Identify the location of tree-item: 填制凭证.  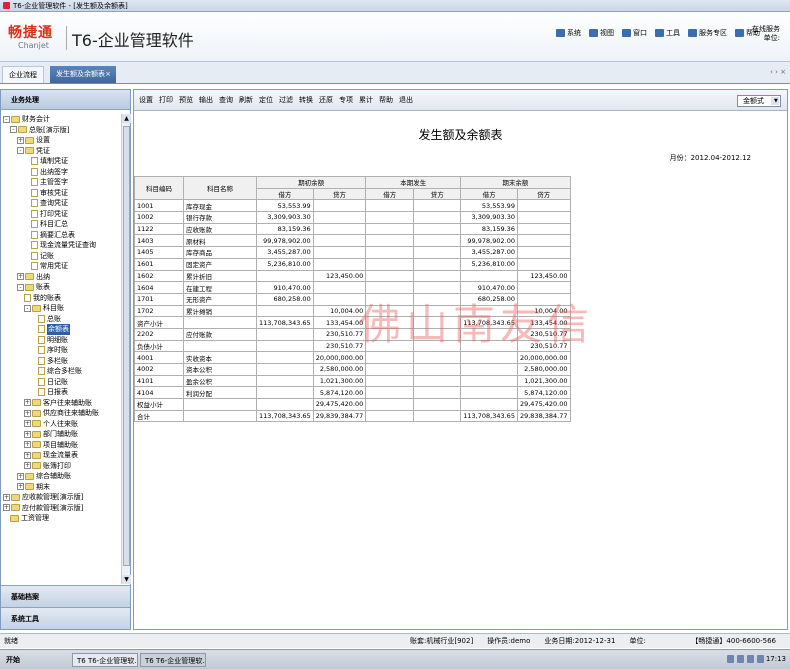
(61, 161).